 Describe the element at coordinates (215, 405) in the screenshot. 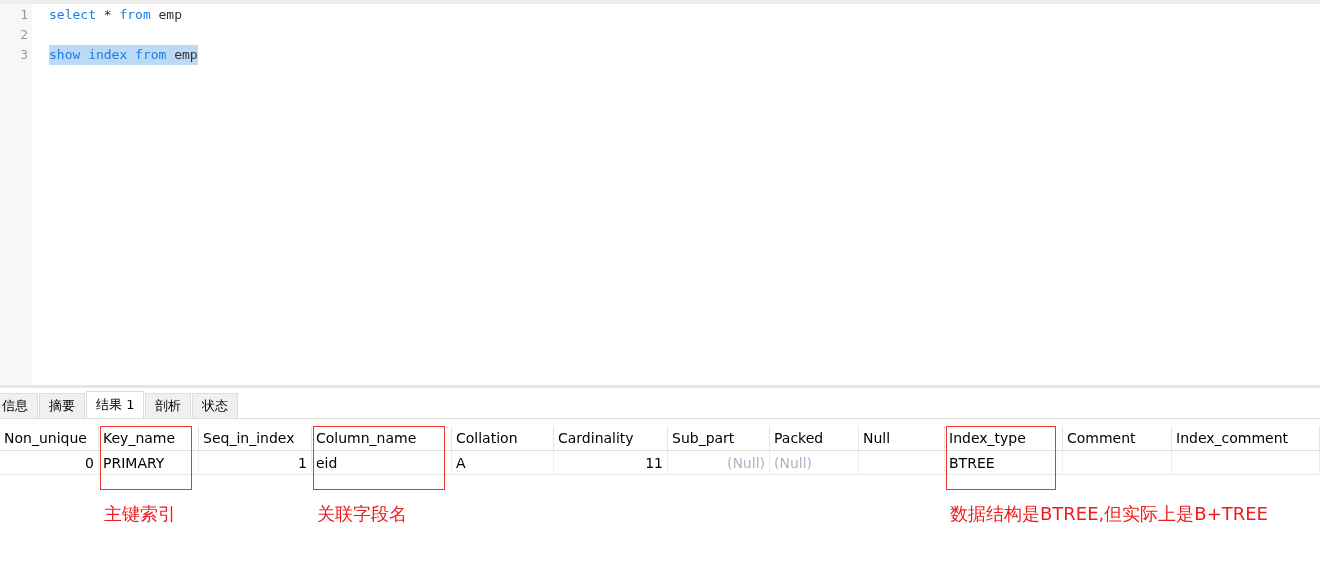

I see `result-tab: 状态` at that location.